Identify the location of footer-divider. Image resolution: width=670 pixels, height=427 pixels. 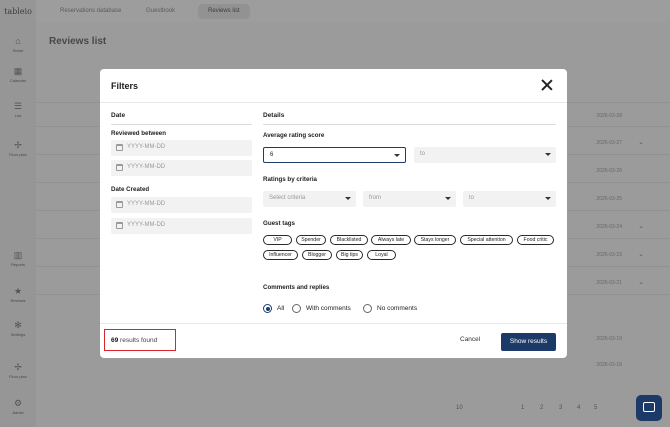
(333, 323).